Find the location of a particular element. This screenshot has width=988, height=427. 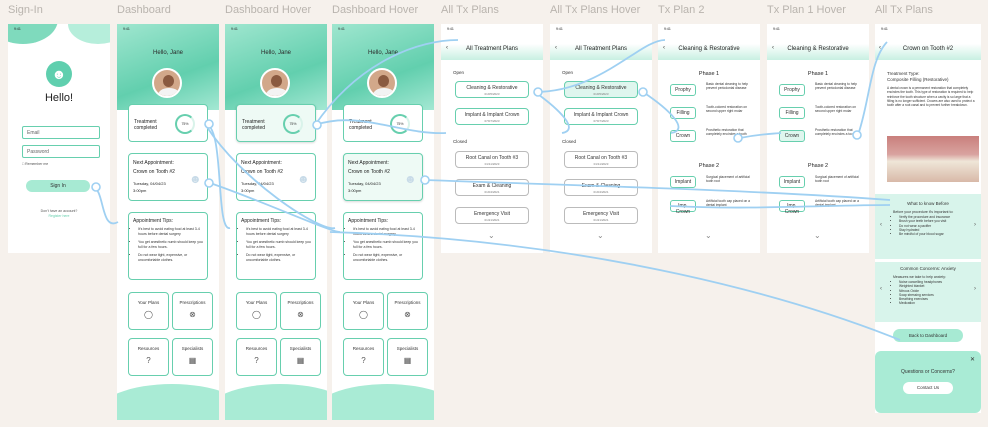

page-title: Crown on Tooth #2 is located at coordinates (928, 49).